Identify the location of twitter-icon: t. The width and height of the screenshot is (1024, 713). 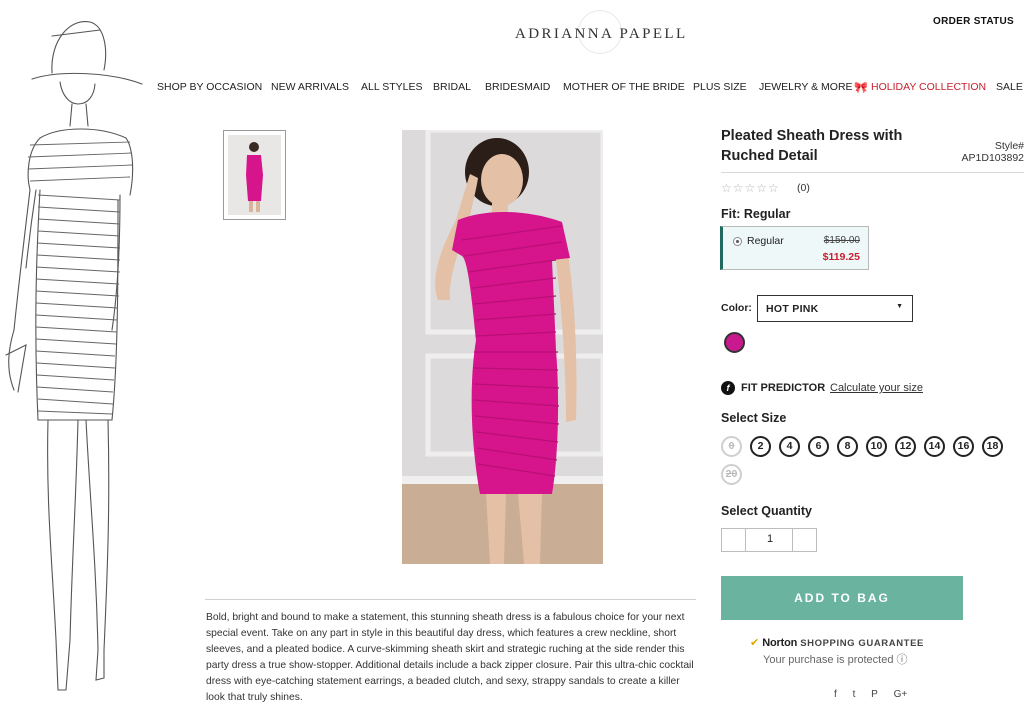
(854, 694).